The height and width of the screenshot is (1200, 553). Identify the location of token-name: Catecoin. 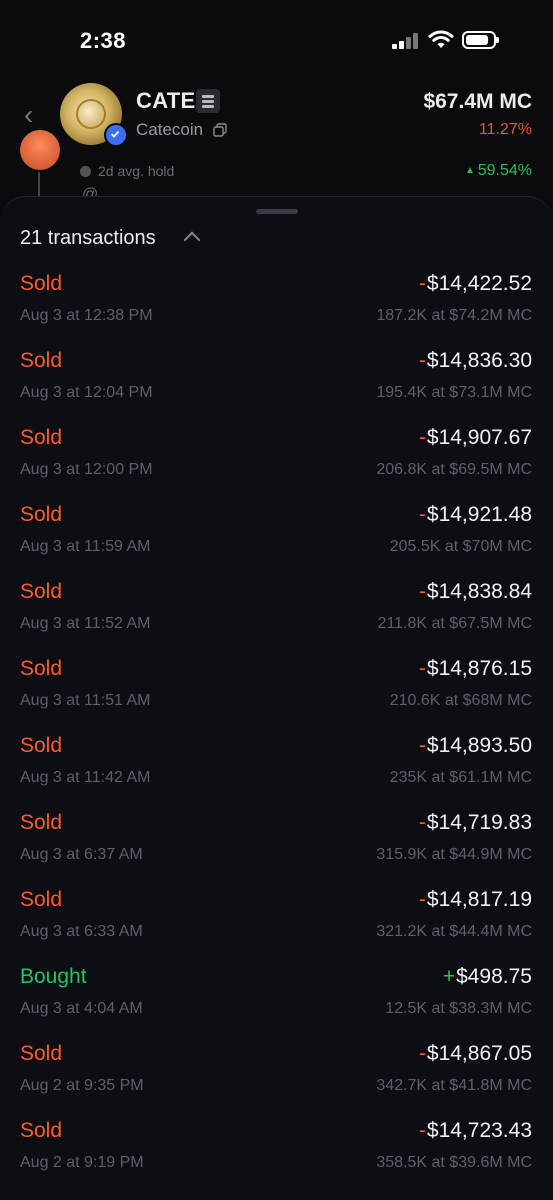
(170, 129).